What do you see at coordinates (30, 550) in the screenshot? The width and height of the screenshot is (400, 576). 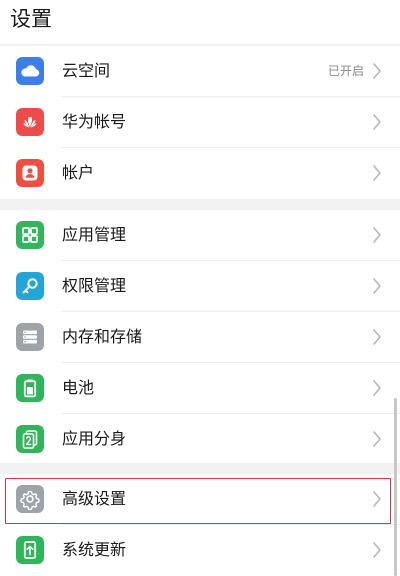 I see `system-update-icon` at bounding box center [30, 550].